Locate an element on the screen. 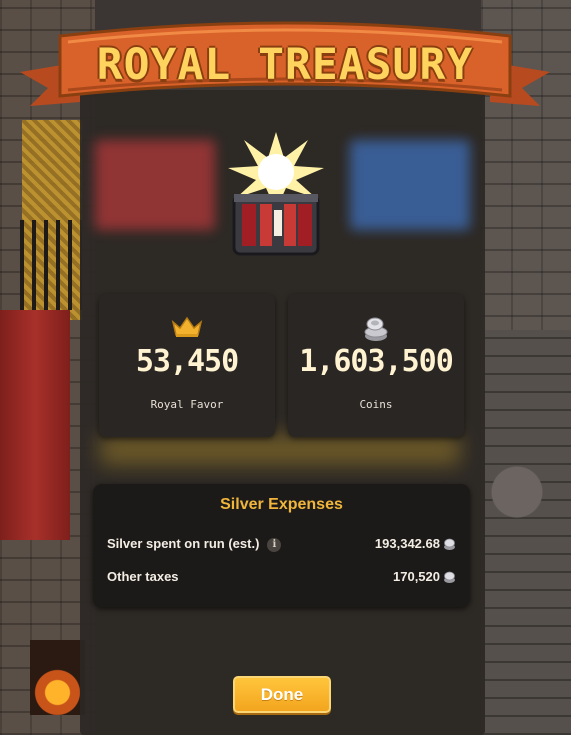 This screenshot has height=735, width=571. red-carpet is located at coordinates (35, 425).